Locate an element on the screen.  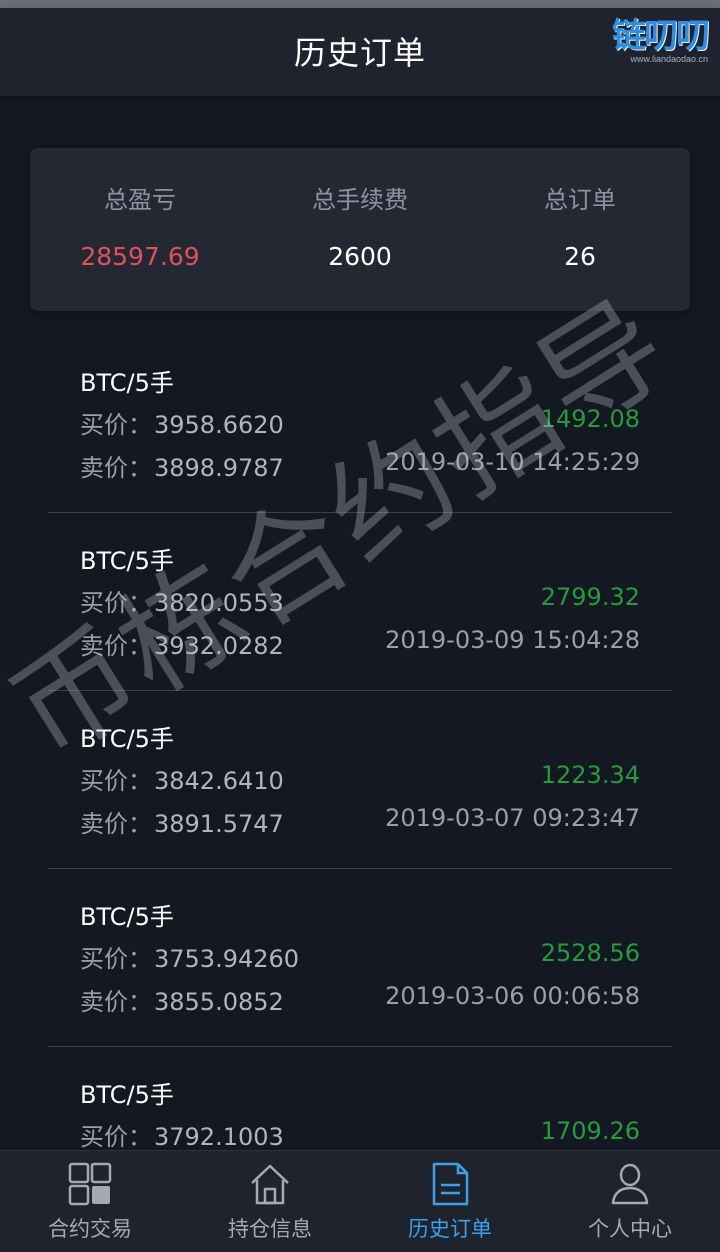
home-icon is located at coordinates (270, 1184).